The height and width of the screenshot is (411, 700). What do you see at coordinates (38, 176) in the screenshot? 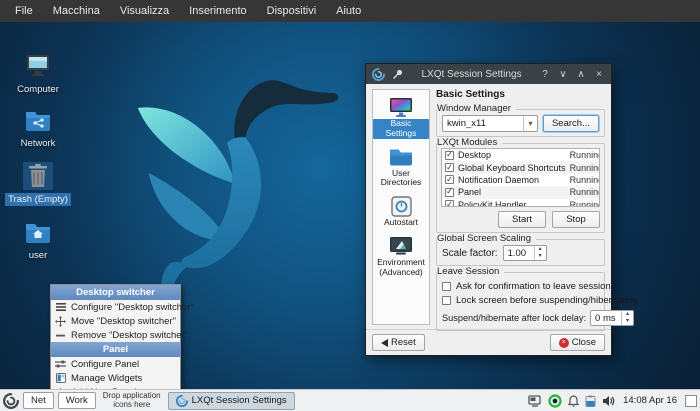
I see `trash-icon` at bounding box center [38, 176].